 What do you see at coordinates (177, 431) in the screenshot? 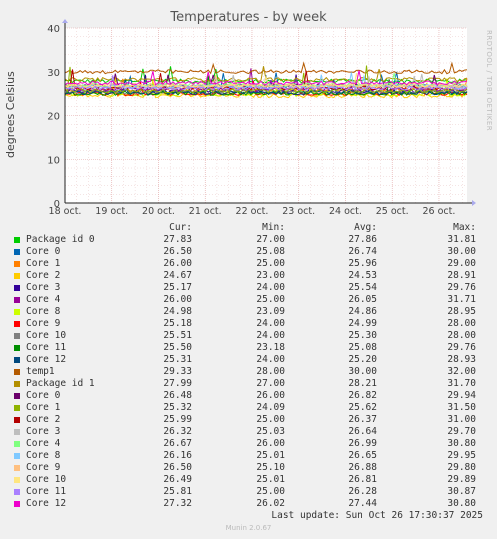
I see `legend-cur: 26.32` at bounding box center [177, 431].